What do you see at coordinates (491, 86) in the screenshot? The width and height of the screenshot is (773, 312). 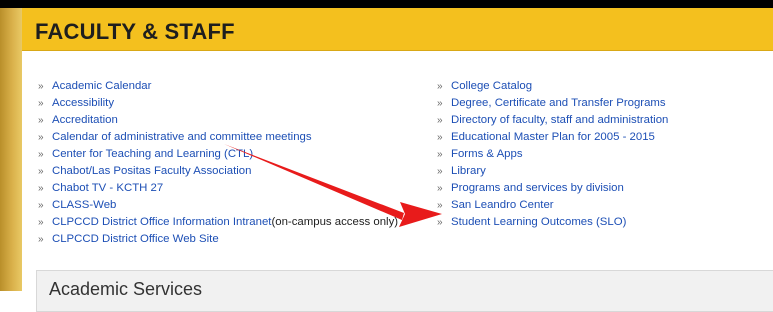 I see `link-college-catalog: College Catalog` at bounding box center [491, 86].